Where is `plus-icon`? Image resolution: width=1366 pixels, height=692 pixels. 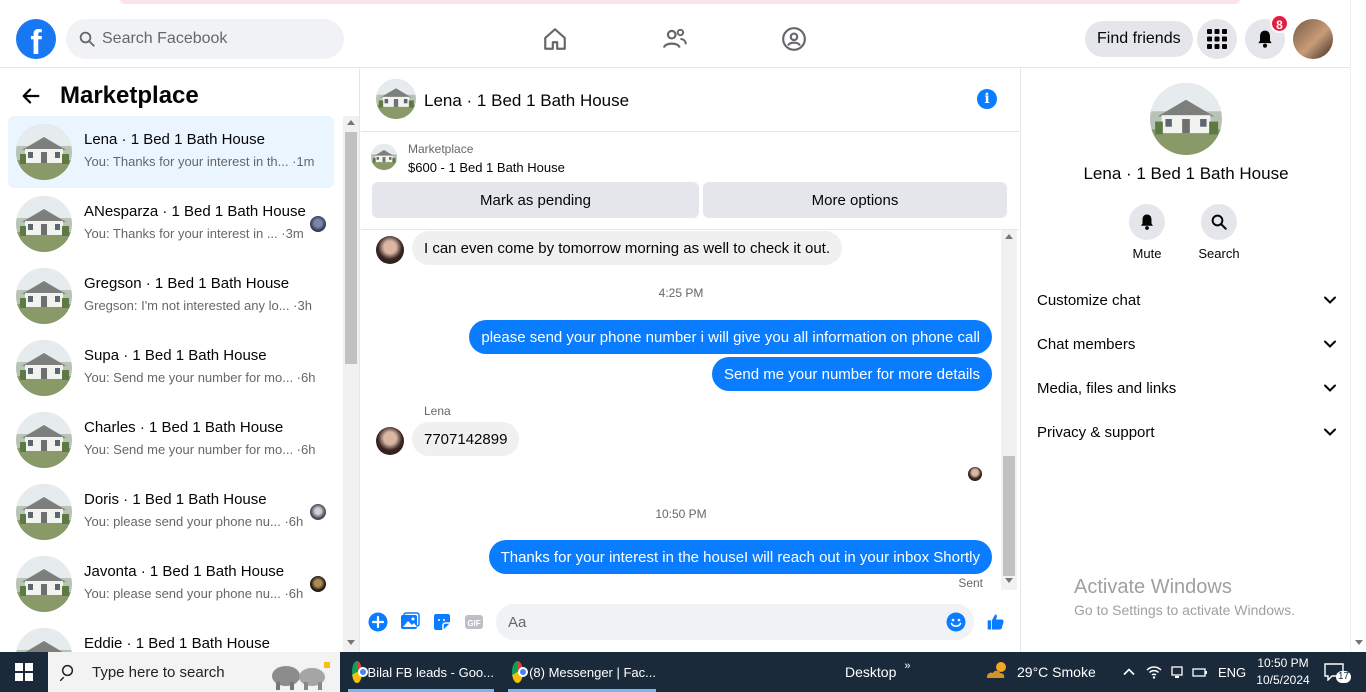
plus-icon is located at coordinates (378, 622).